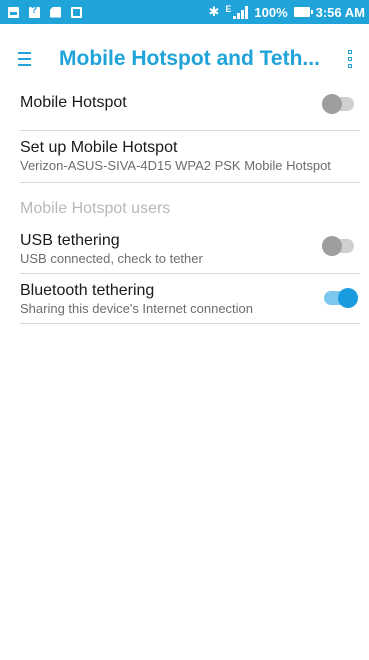 Image resolution: width=369 pixels, height=660 pixels. Describe the element at coordinates (87, 290) in the screenshot. I see `bluetooth-tethering-label: Bluetooth tethering` at that location.